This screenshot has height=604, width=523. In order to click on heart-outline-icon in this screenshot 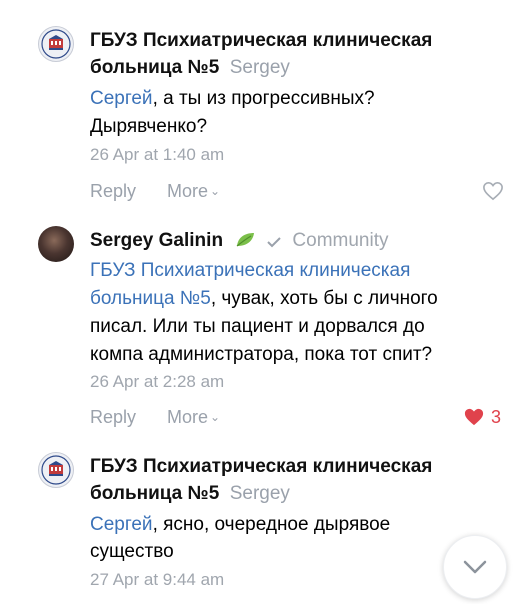, I will do `click(493, 191)`.